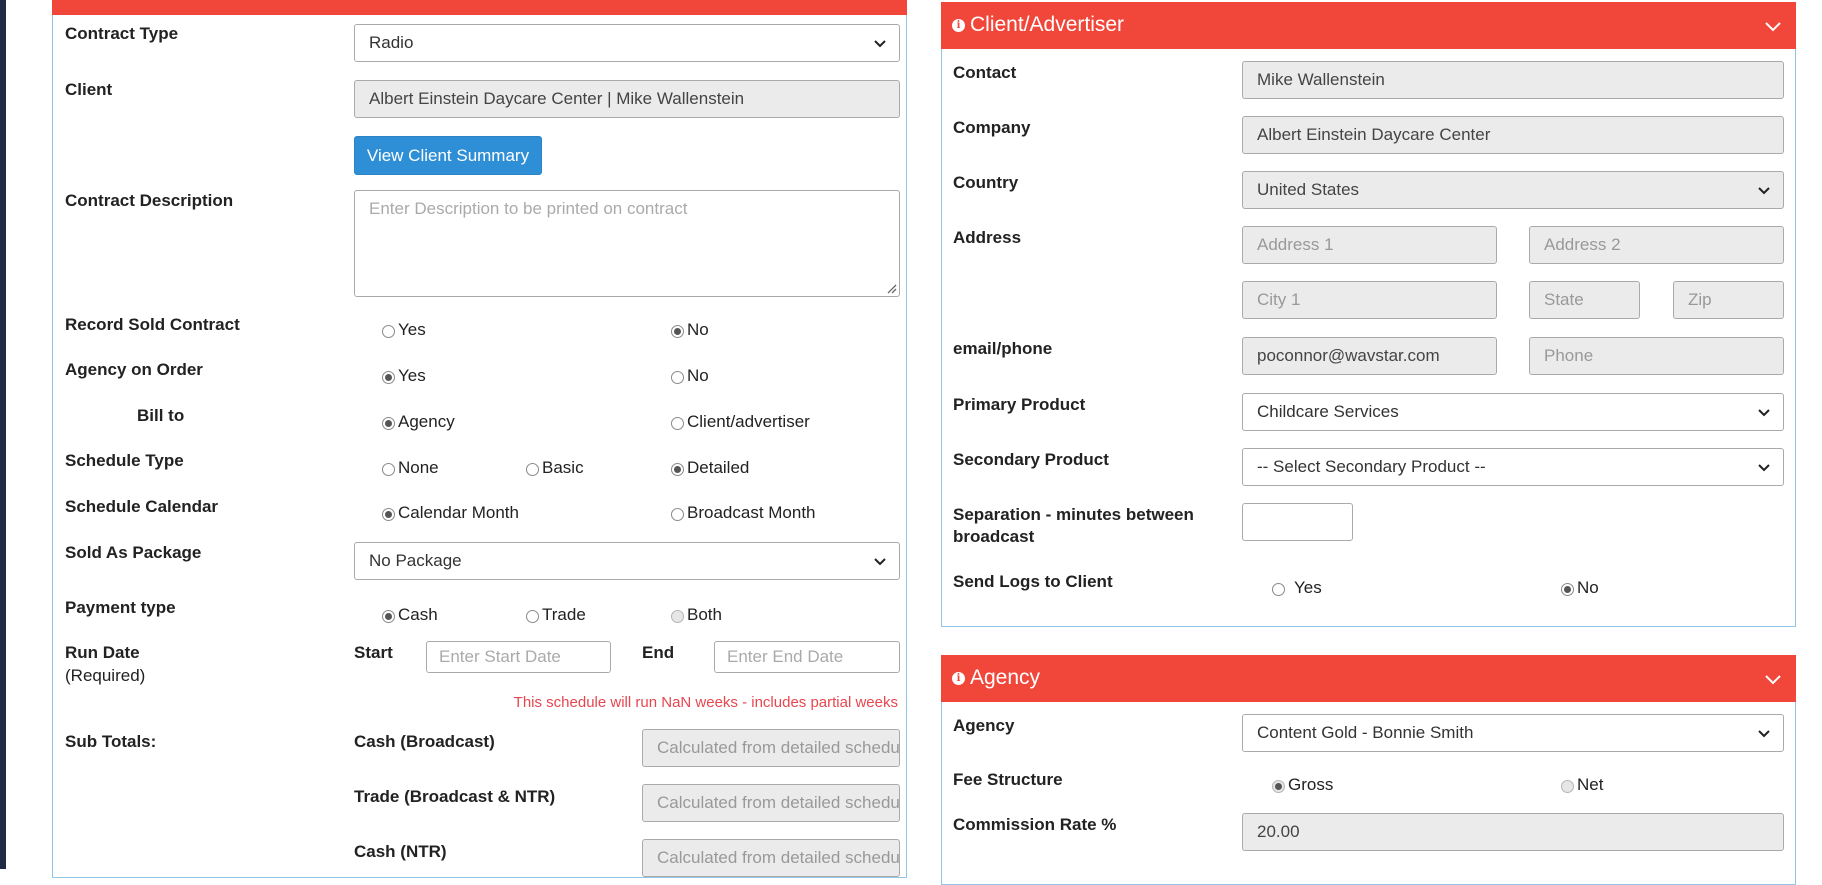  I want to click on calendar-month-radio, so click(388, 514).